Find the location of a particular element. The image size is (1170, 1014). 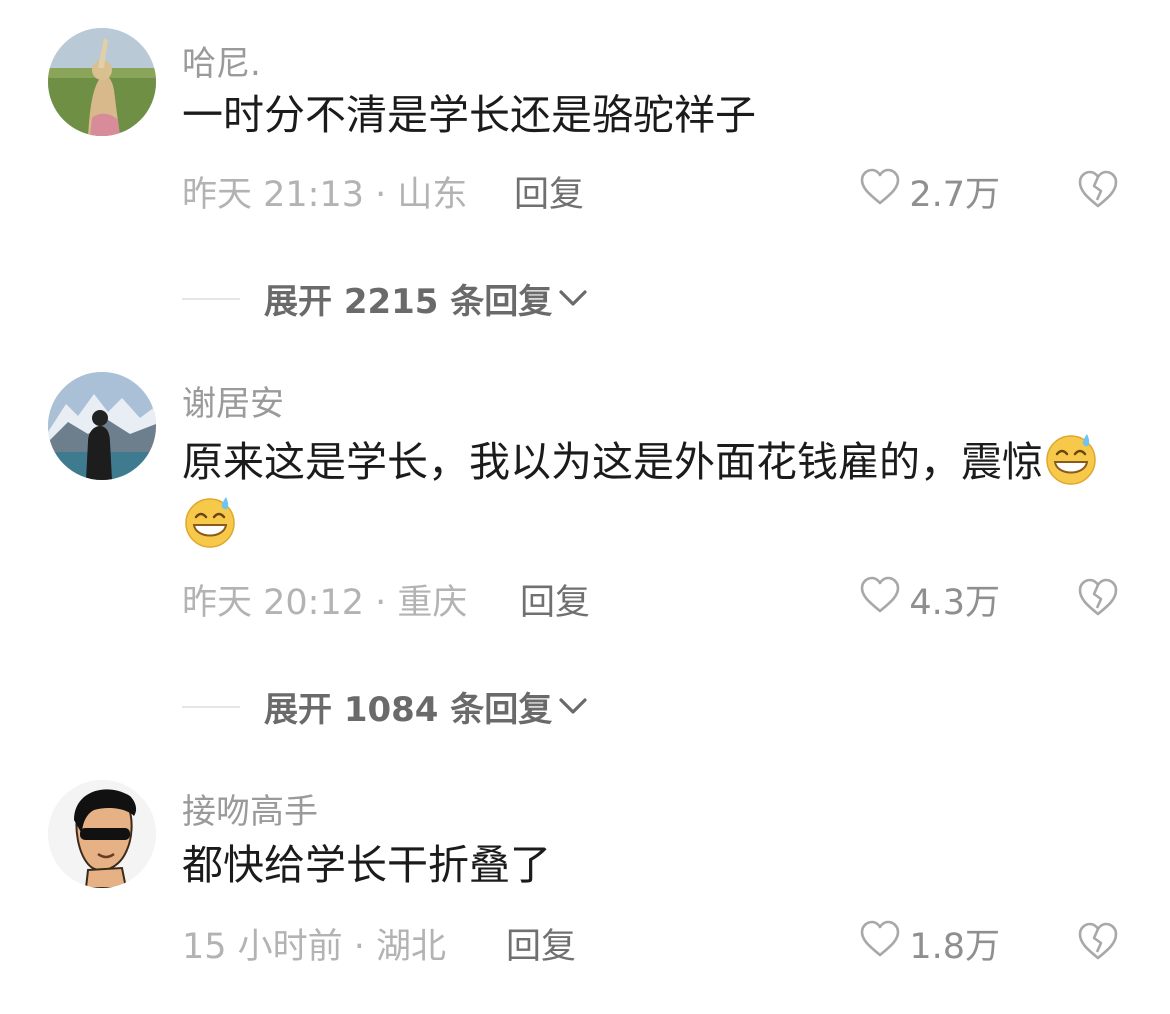

like-button: 2.7万 is located at coordinates (929, 191).